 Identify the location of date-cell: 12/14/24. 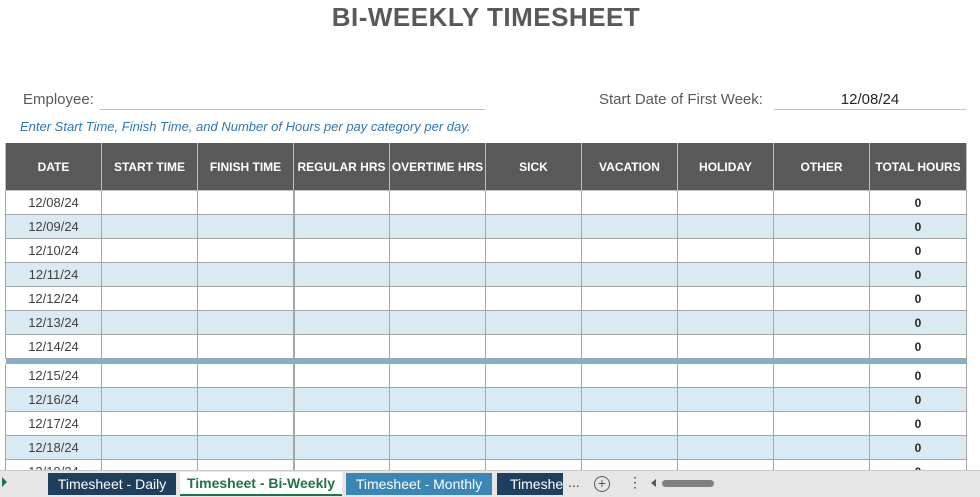
(53, 346).